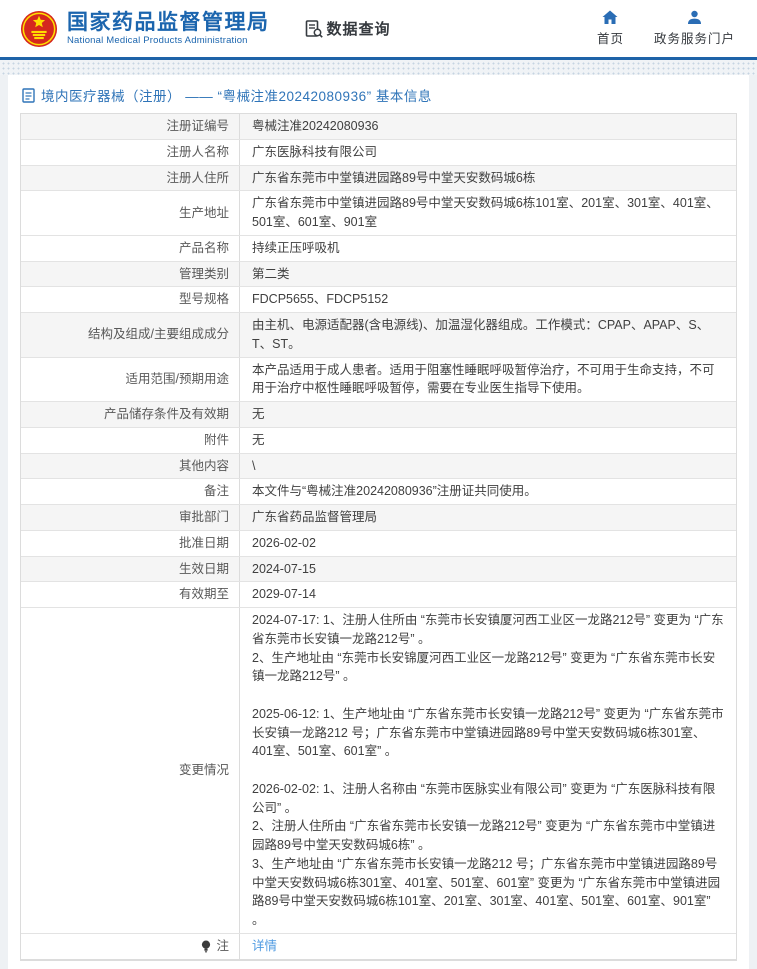 The width and height of the screenshot is (757, 969). I want to click on table-row: 有效期至 2029-07-14, so click(378, 595).